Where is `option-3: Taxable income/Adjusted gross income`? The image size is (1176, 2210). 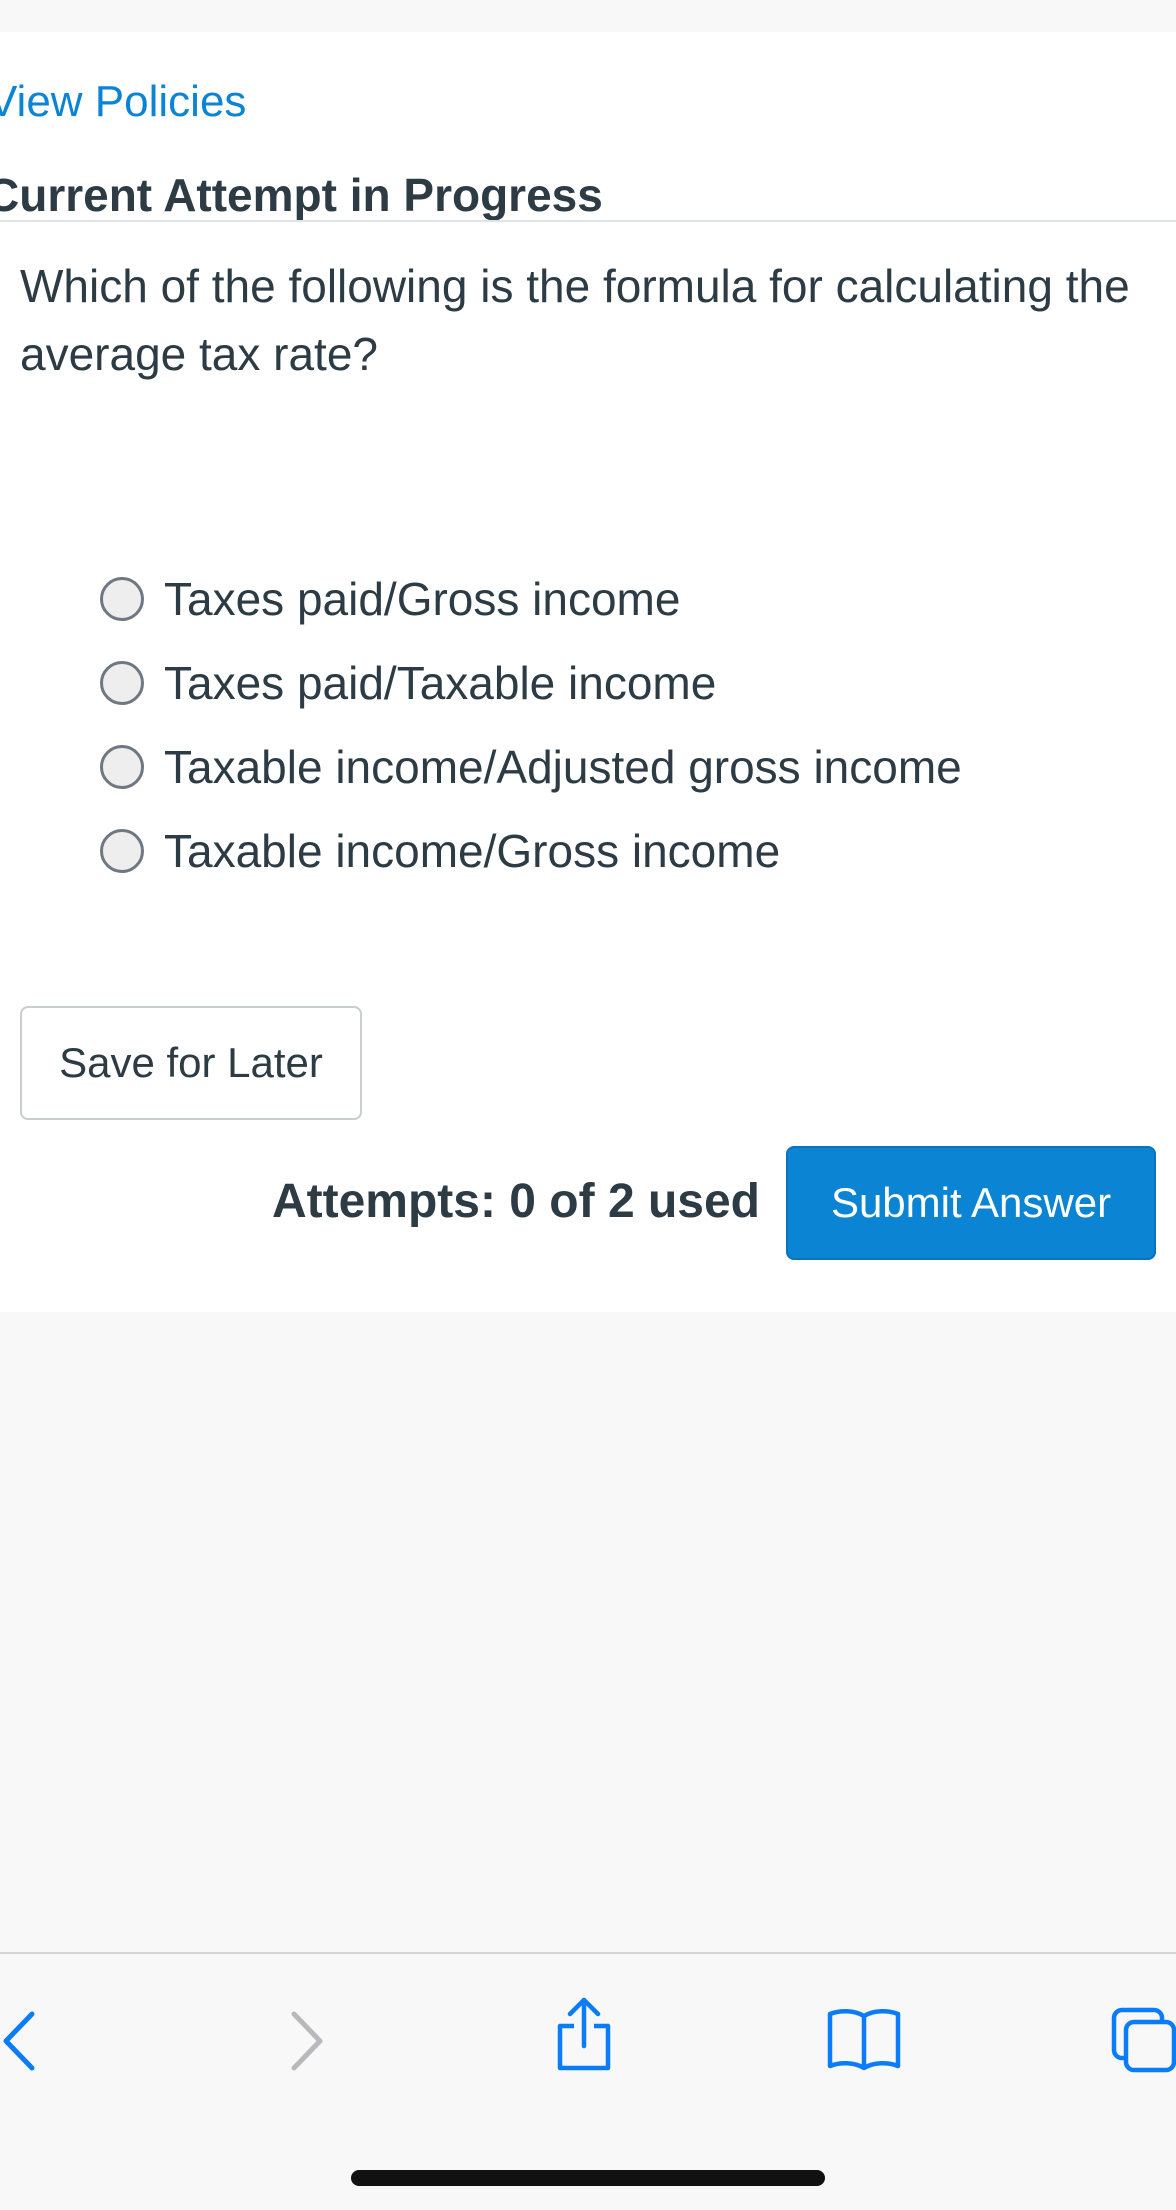 option-3: Taxable income/Adjusted gross income is located at coordinates (531, 767).